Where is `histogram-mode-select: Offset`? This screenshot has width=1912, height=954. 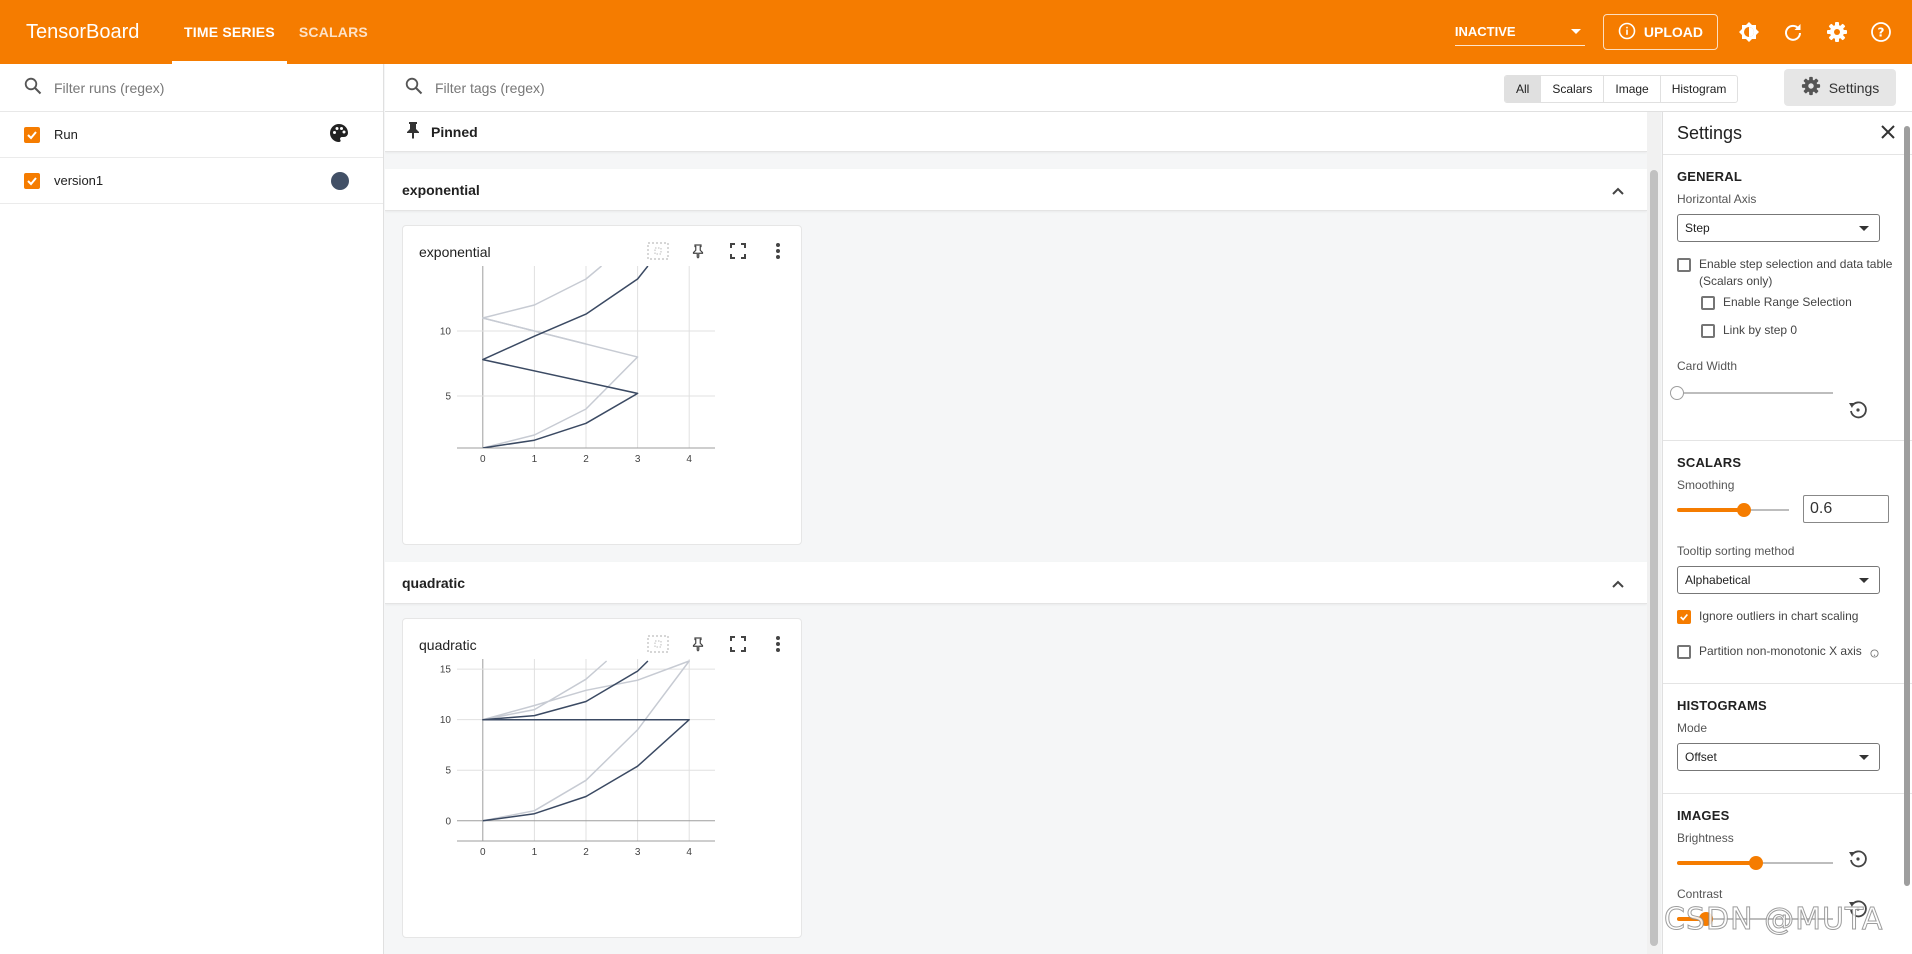 histogram-mode-select: Offset is located at coordinates (1778, 757).